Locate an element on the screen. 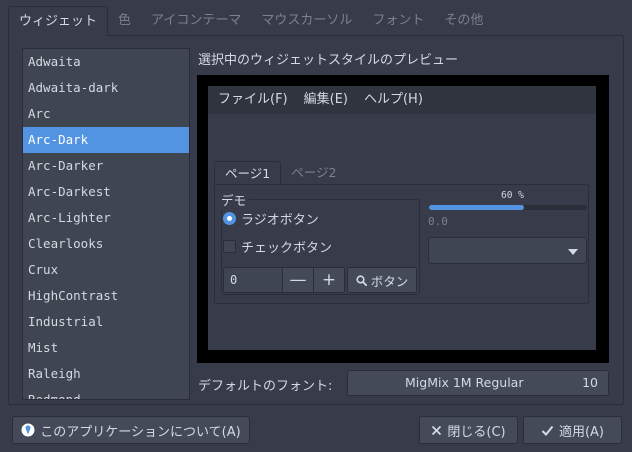 This screenshot has width=632, height=452. chevron-down-icon is located at coordinates (573, 252).